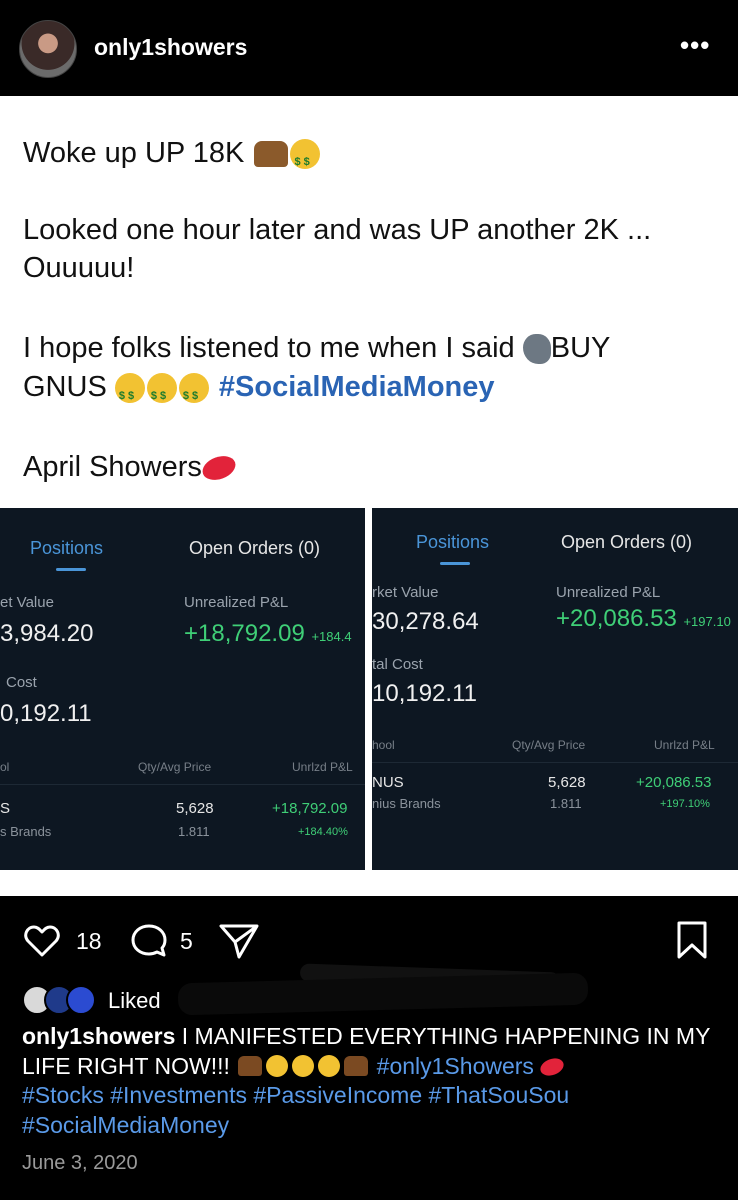 Image resolution: width=738 pixels, height=1200 pixels. I want to click on caption-hashtag: #SocialMediaMoney, so click(125, 1125).